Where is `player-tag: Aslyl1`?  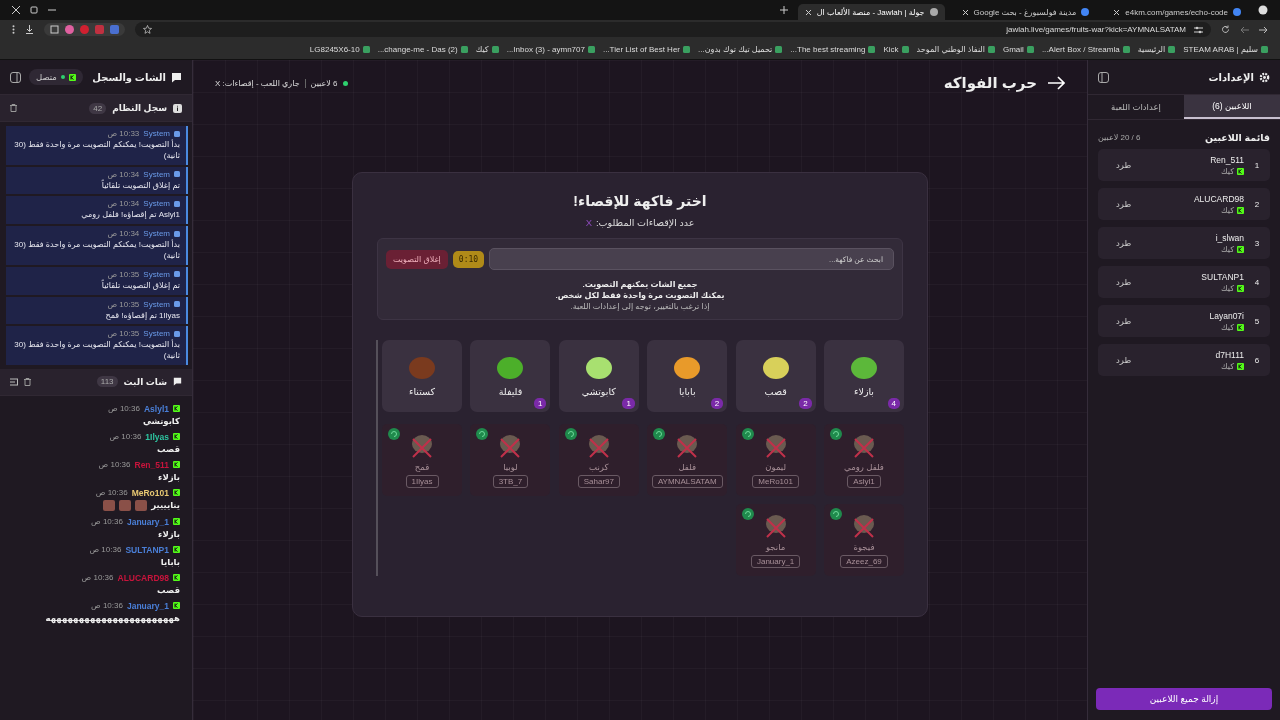
player-tag: Aslyl1 is located at coordinates (864, 481).